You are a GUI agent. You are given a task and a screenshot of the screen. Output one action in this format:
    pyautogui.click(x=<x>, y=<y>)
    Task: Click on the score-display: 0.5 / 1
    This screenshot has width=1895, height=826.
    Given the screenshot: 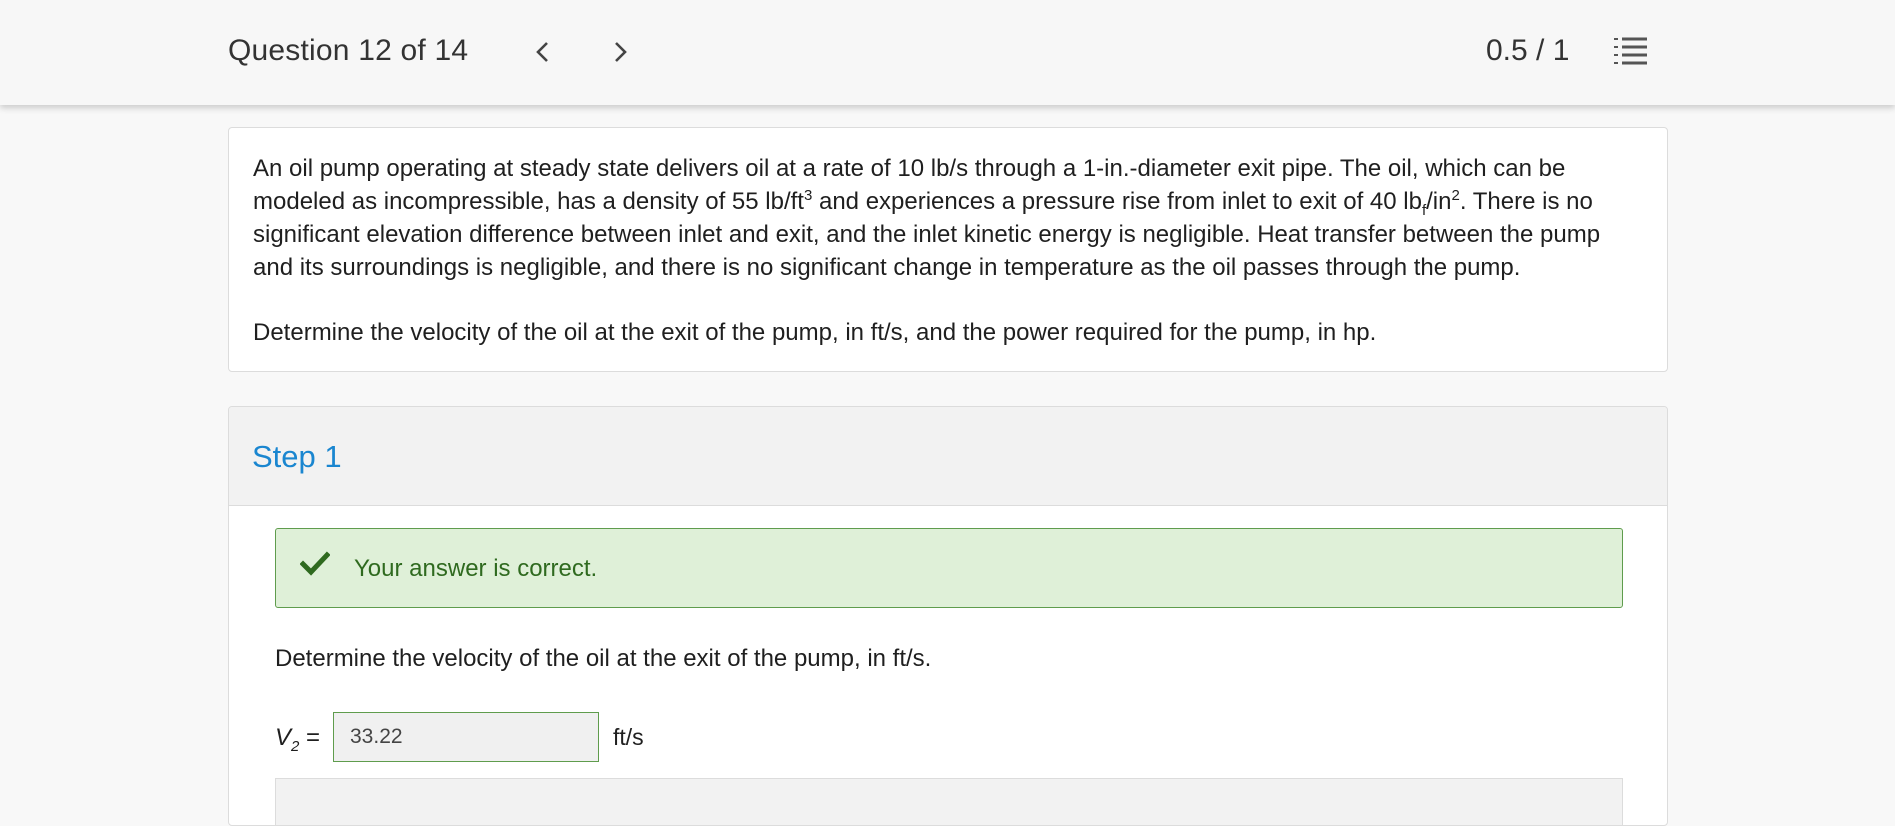 What is the action you would take?
    pyautogui.click(x=1528, y=50)
    